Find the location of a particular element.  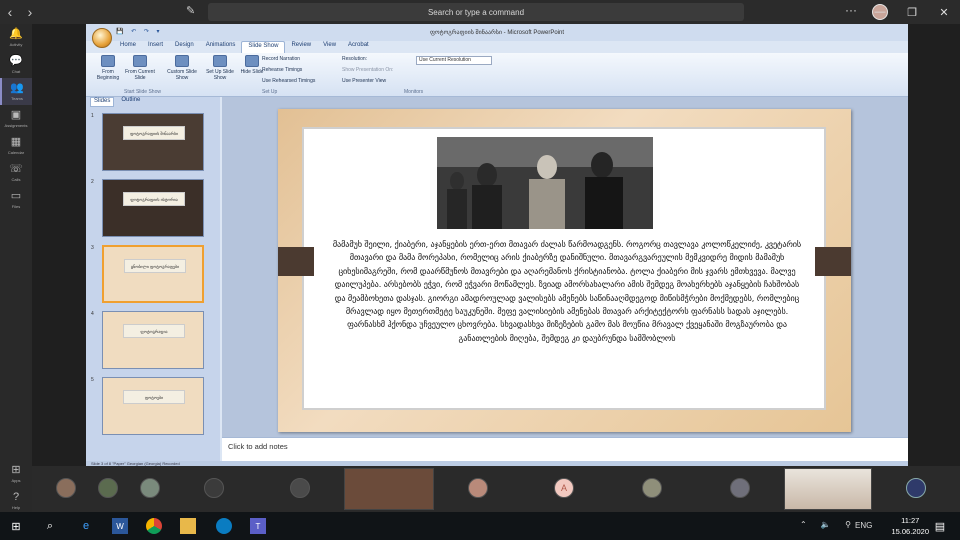

slideshow-current-icon is located at coordinates (140, 61).